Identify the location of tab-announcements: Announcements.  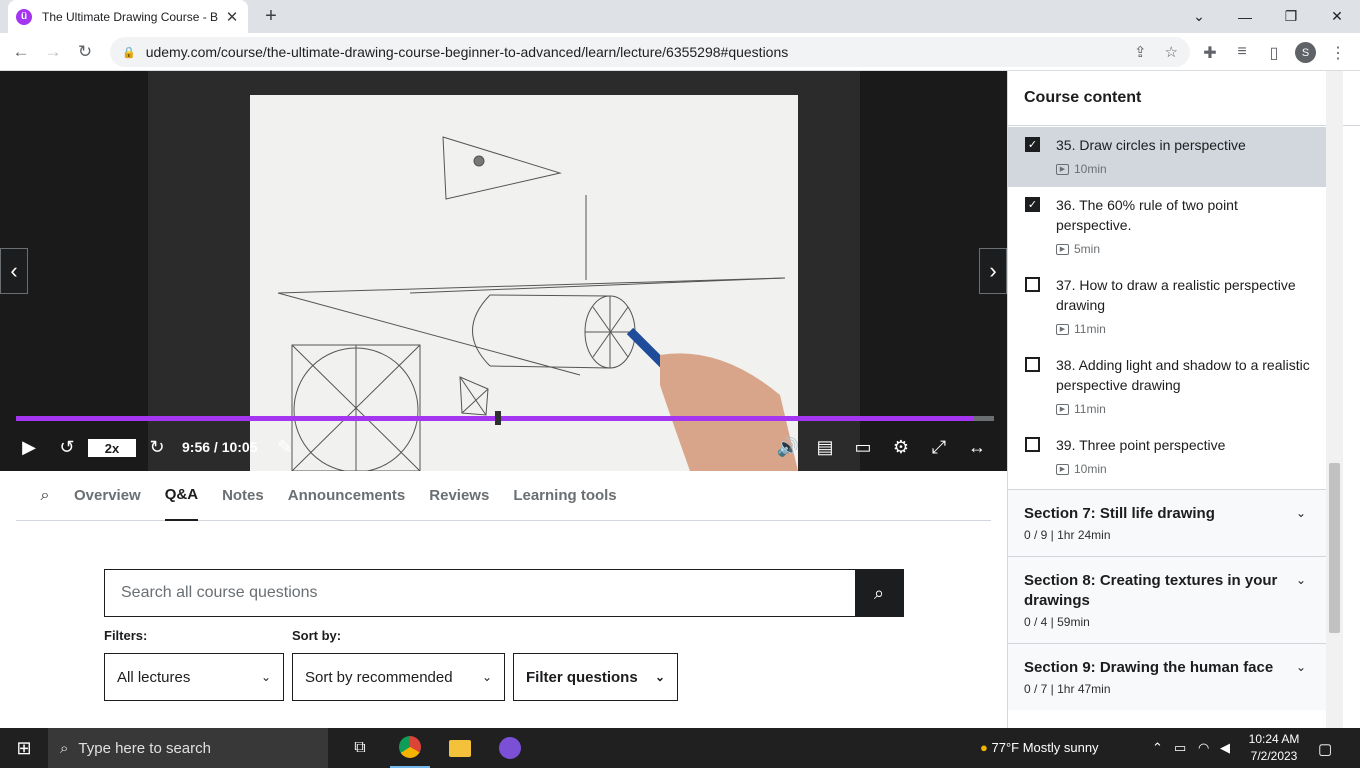
(347, 496).